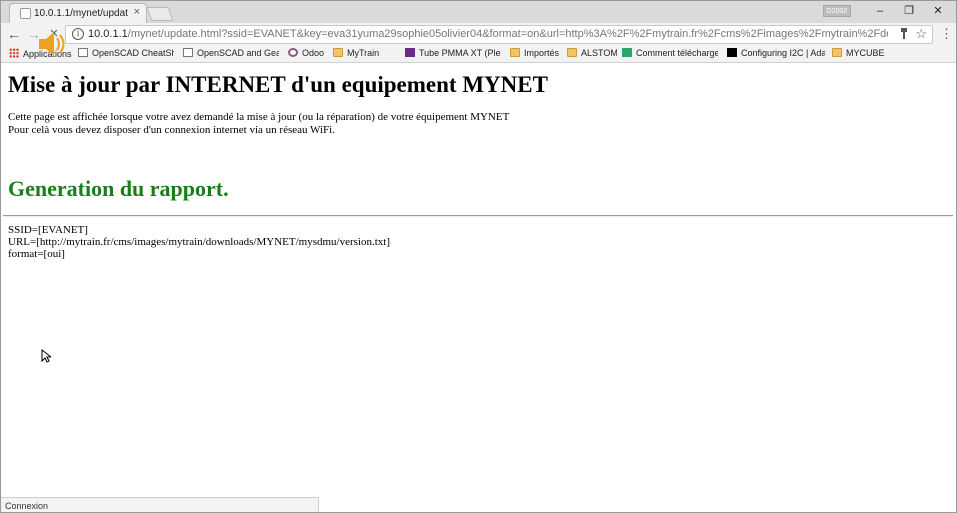 The height and width of the screenshot is (513, 957). Describe the element at coordinates (880, 11) in the screenshot. I see `minimize-button: –` at that location.